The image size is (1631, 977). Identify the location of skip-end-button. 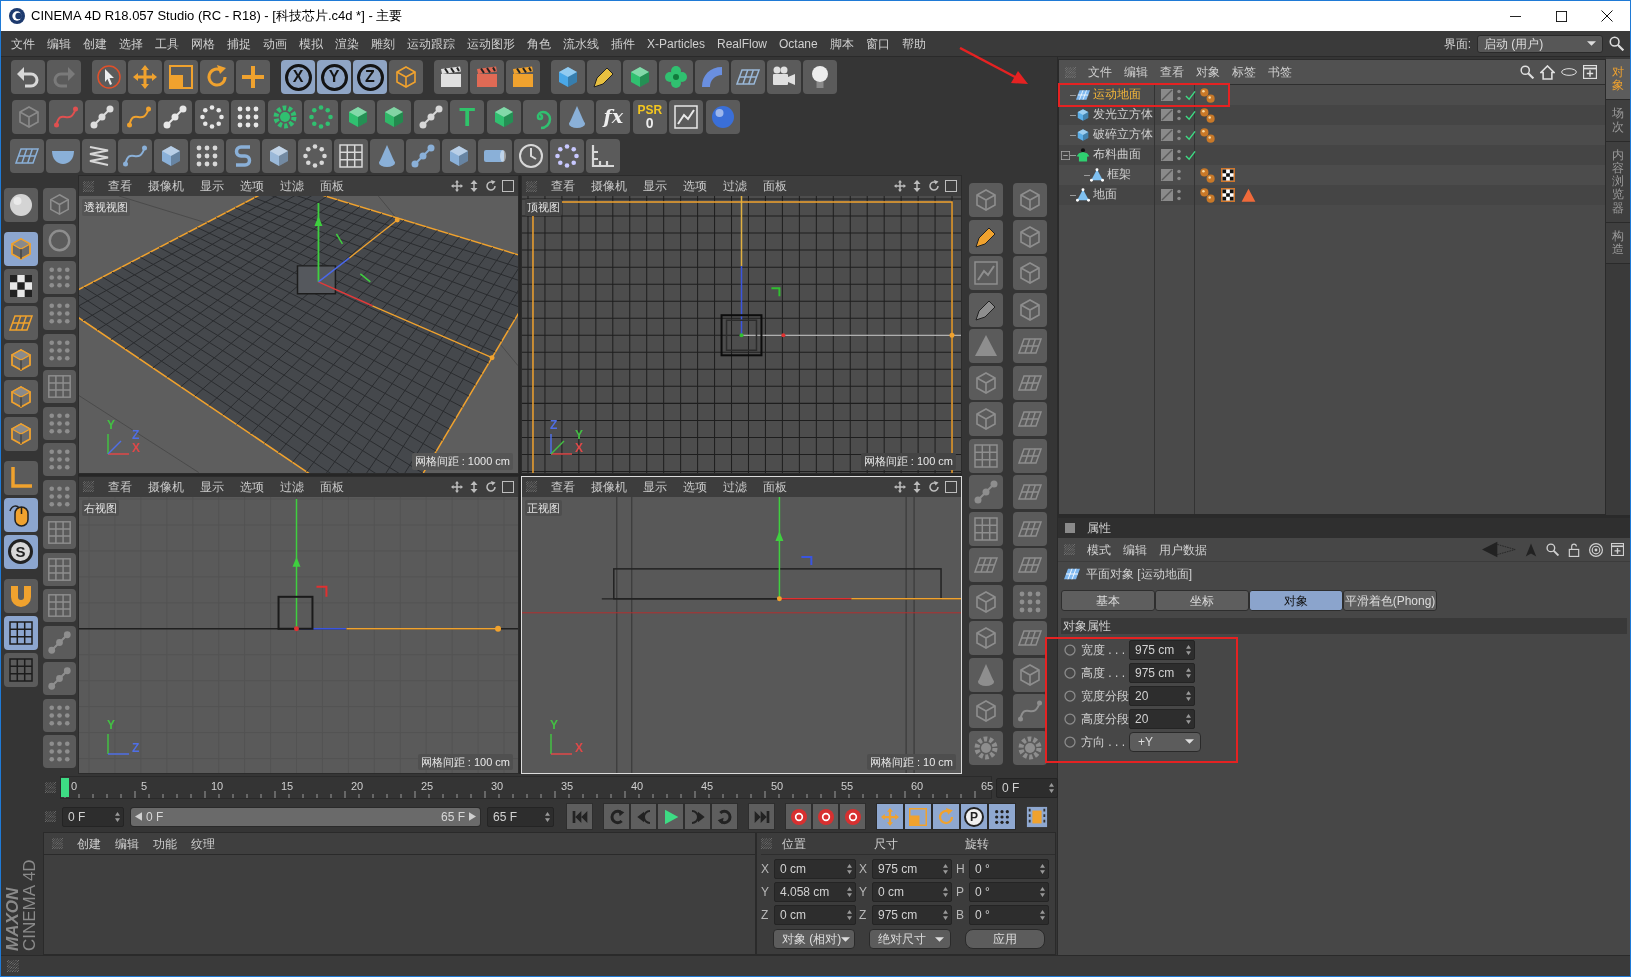
(761, 816).